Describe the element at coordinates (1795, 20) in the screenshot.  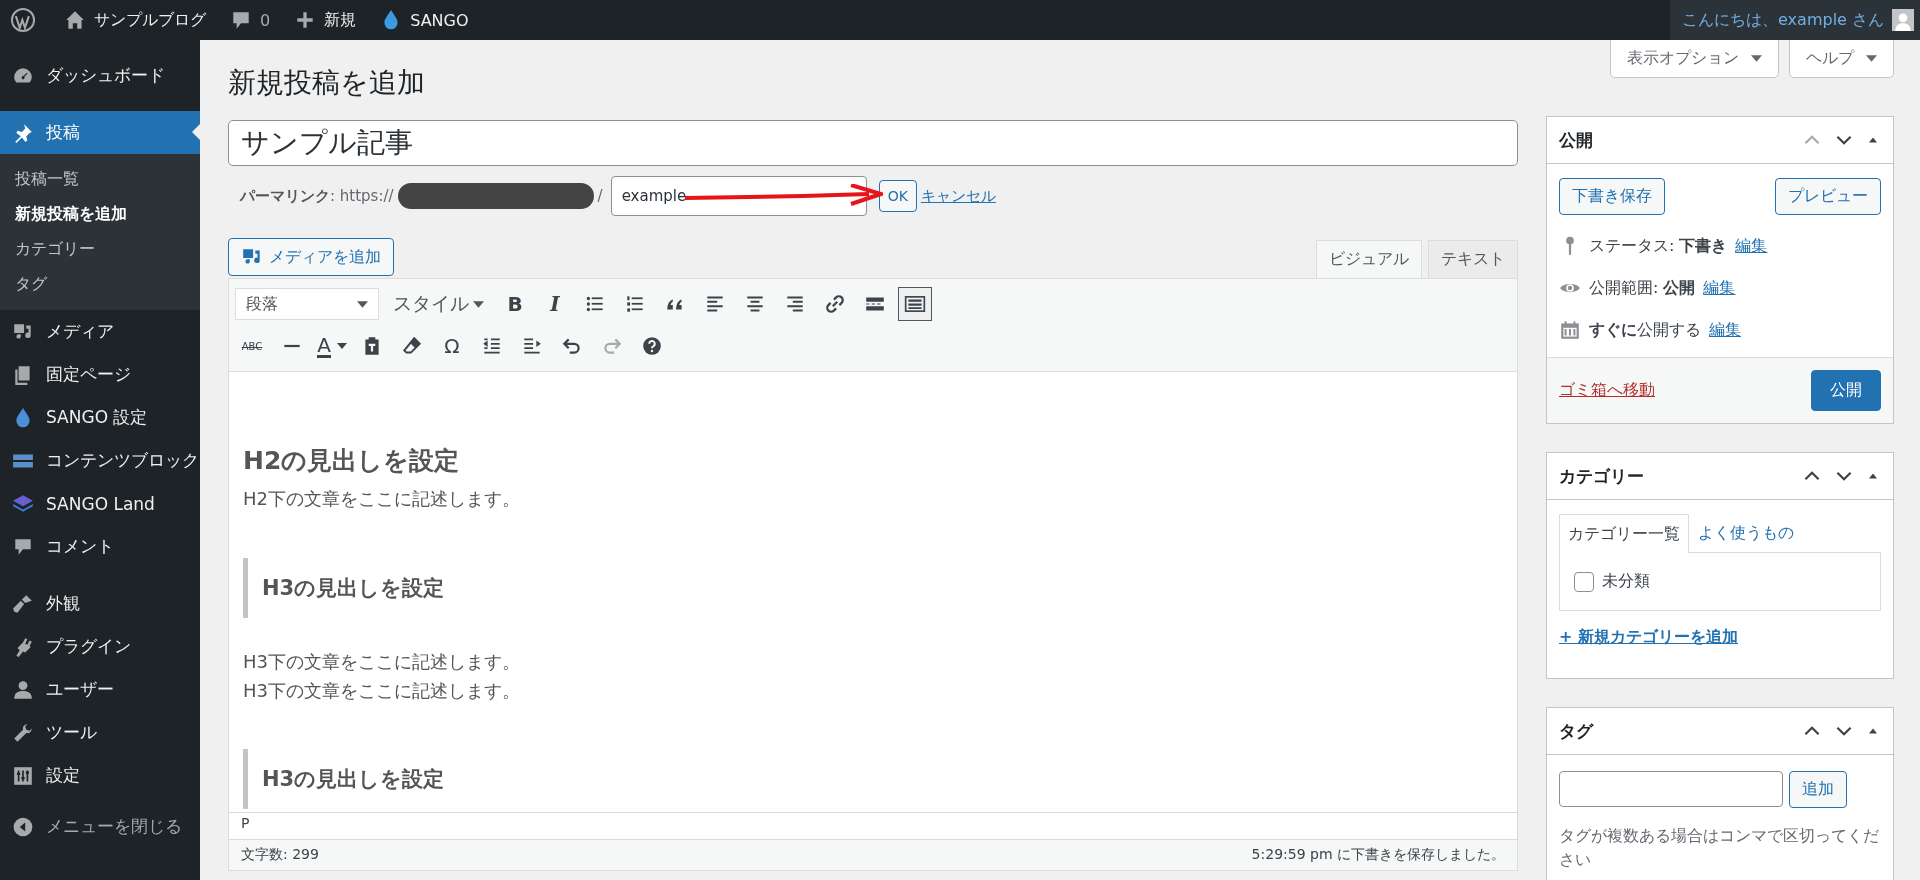
I see `account-menu: こんにちは、example さん` at that location.